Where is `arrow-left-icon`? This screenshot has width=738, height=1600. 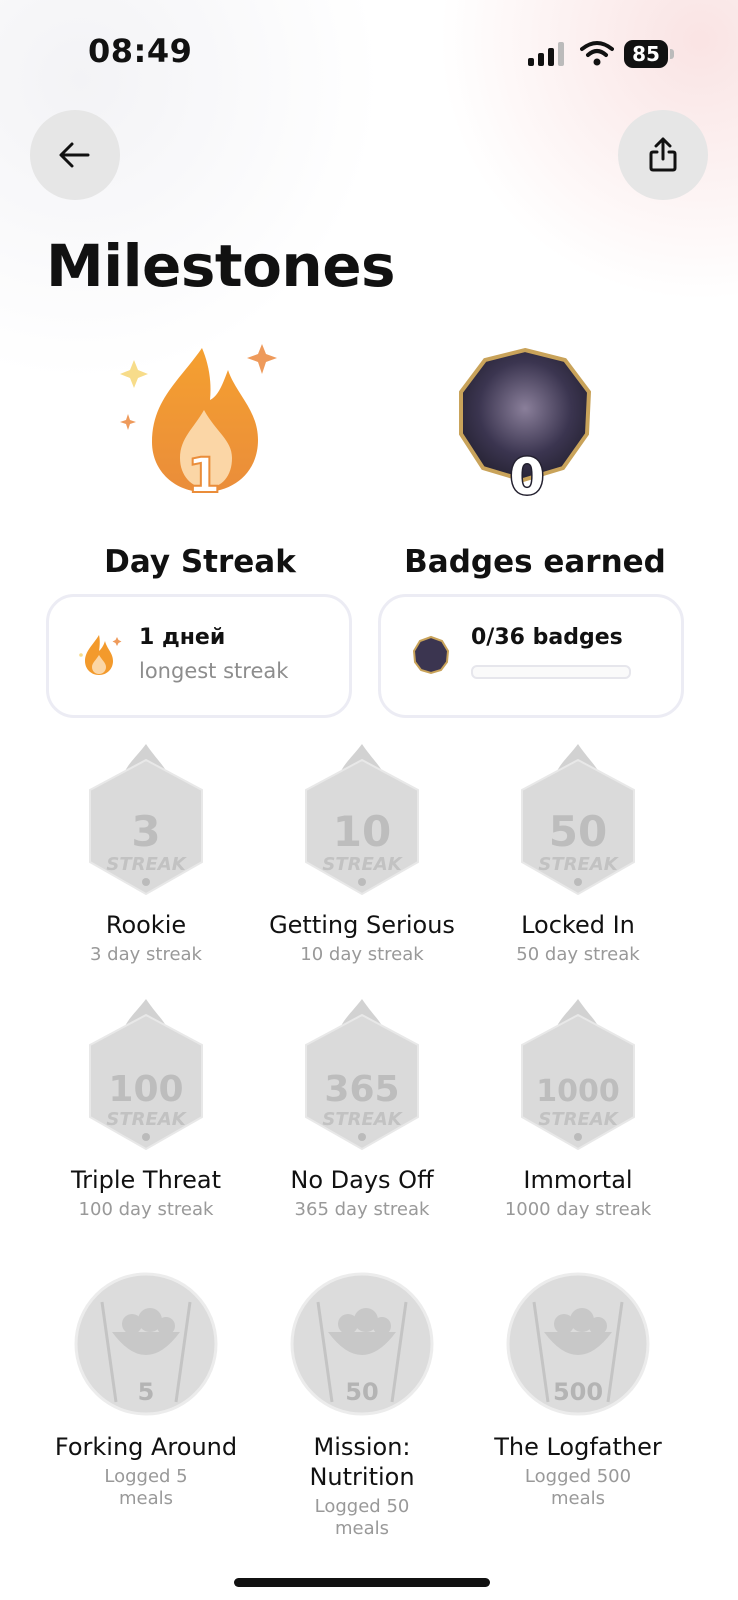 arrow-left-icon is located at coordinates (74, 155).